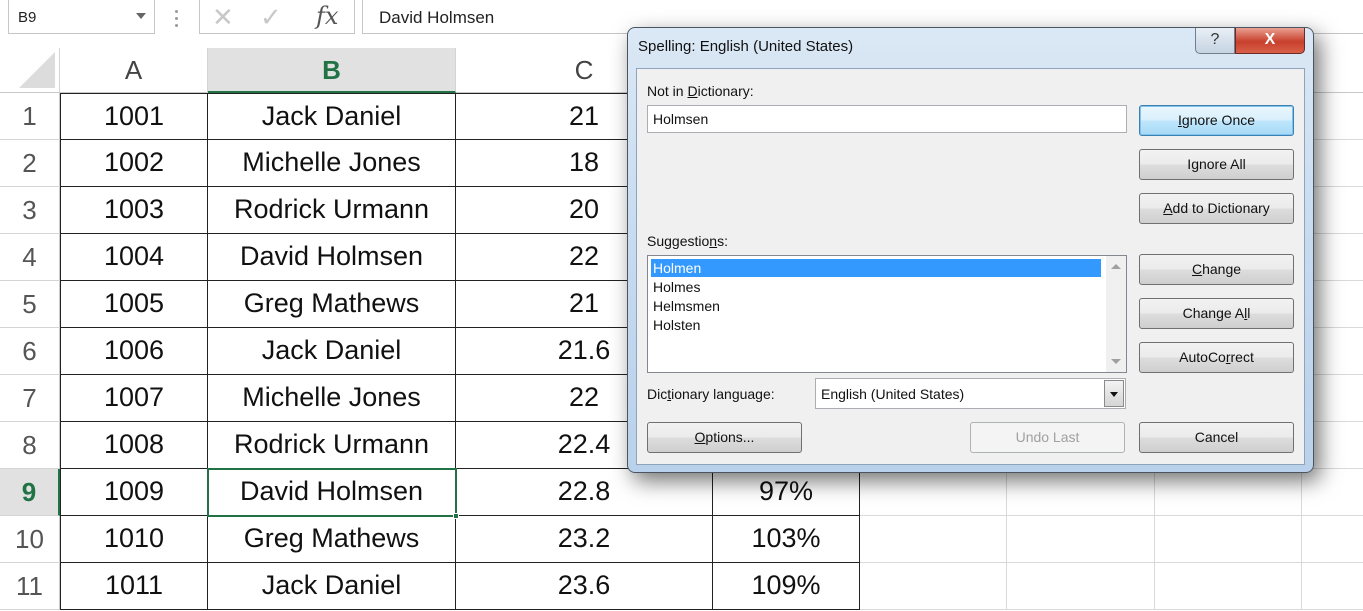 This screenshot has height=611, width=1363. What do you see at coordinates (1202, 357) in the screenshot?
I see `button-text: AutoCo` at bounding box center [1202, 357].